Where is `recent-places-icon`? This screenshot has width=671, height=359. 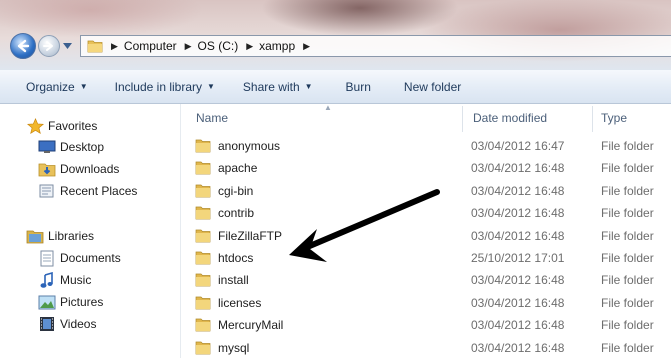
recent-places-icon is located at coordinates (47, 191).